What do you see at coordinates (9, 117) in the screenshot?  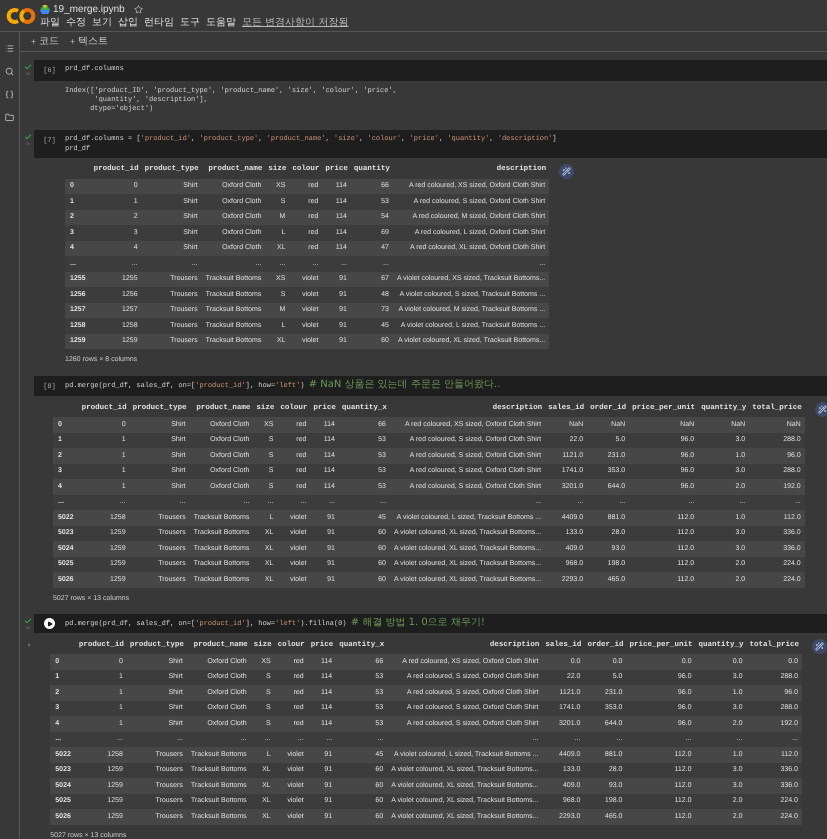 I see `folder-icon` at bounding box center [9, 117].